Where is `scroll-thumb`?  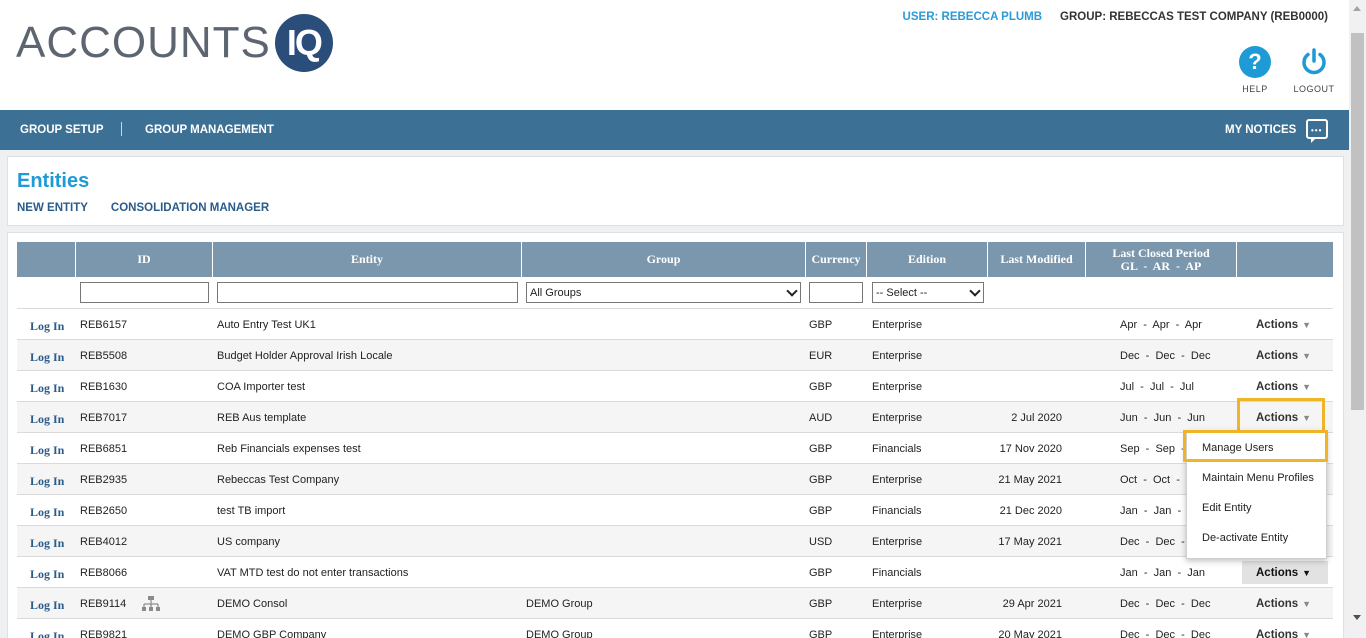
scroll-thumb is located at coordinates (1357, 221).